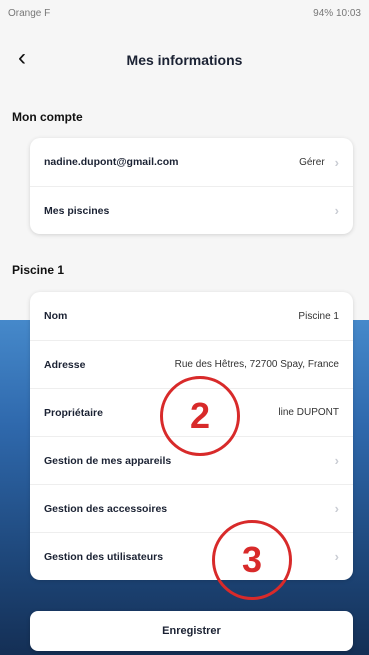 The width and height of the screenshot is (369, 655). What do you see at coordinates (29, 13) in the screenshot?
I see `carrier-label: Orange F` at bounding box center [29, 13].